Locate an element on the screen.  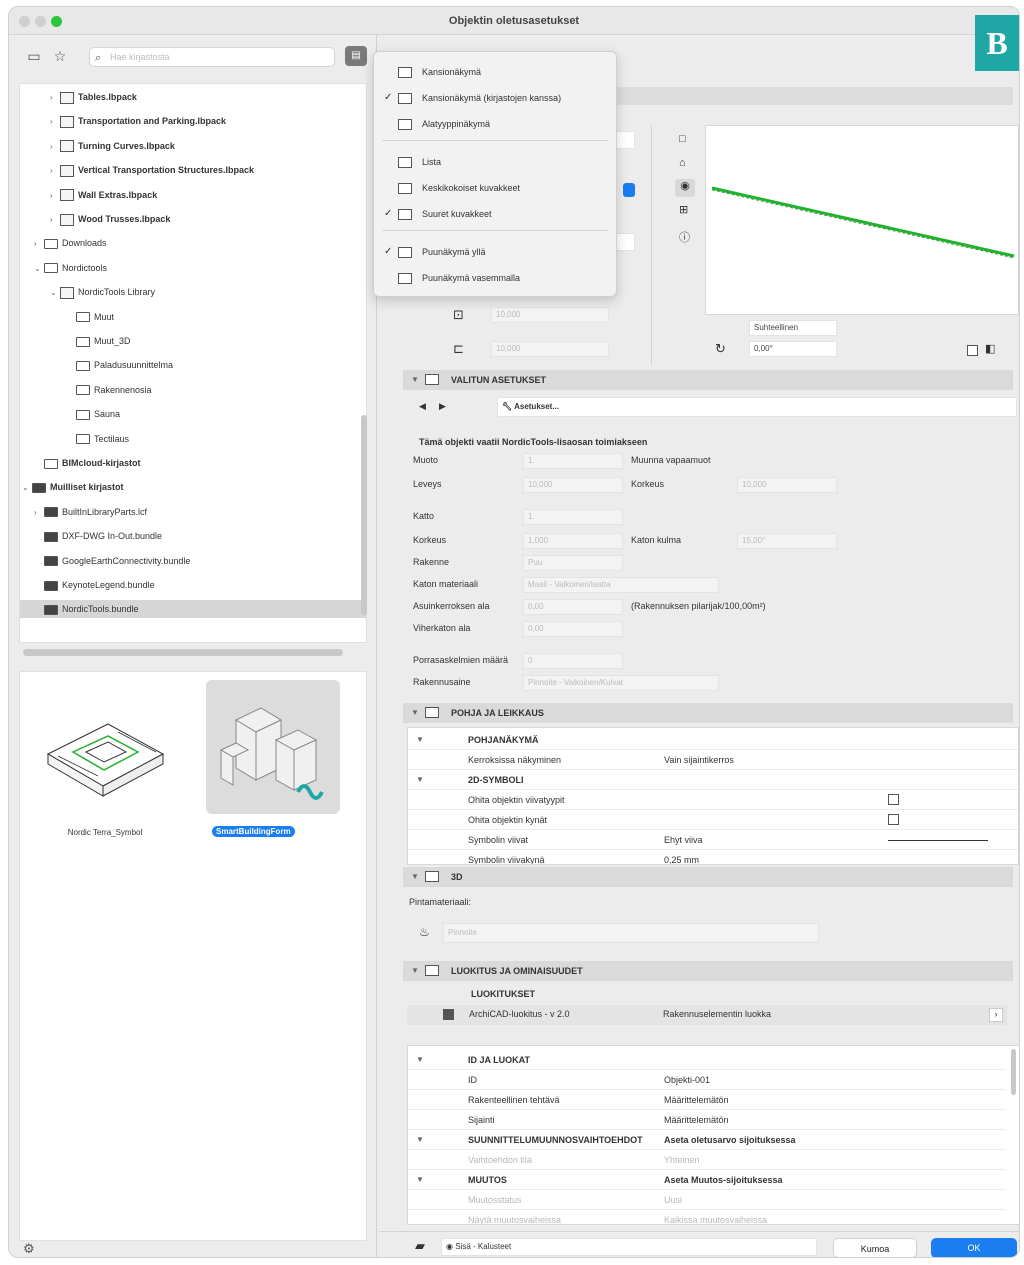
tree-item: Tectilaus is located at coordinates (193, 439).